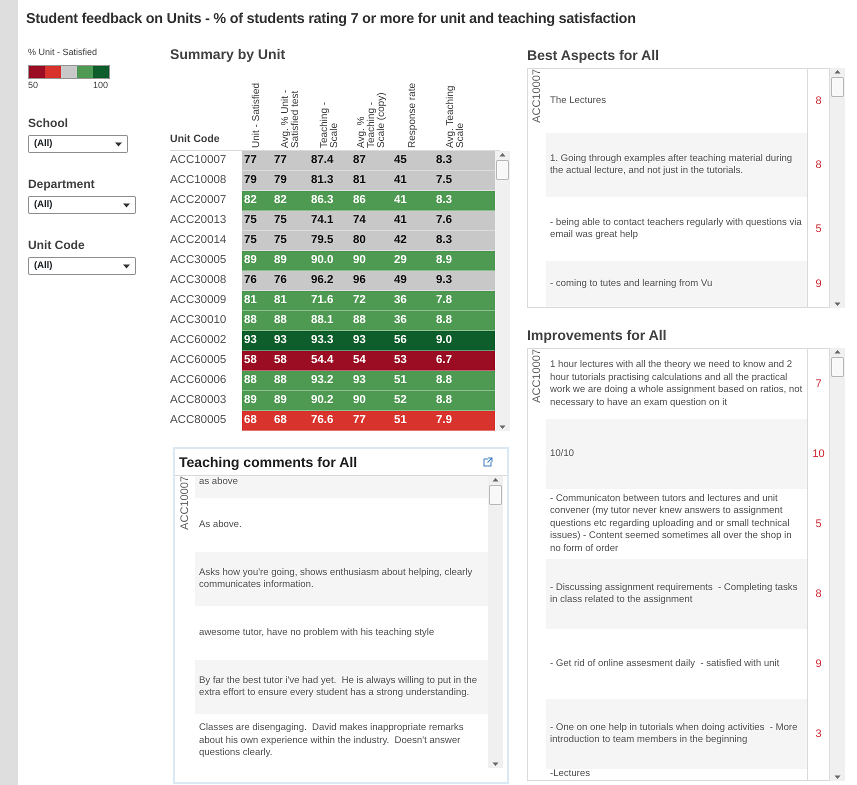 Image resolution: width=857 pixels, height=785 pixels. What do you see at coordinates (322, 160) in the screenshot?
I see `table-cell-text: 87.4` at bounding box center [322, 160].